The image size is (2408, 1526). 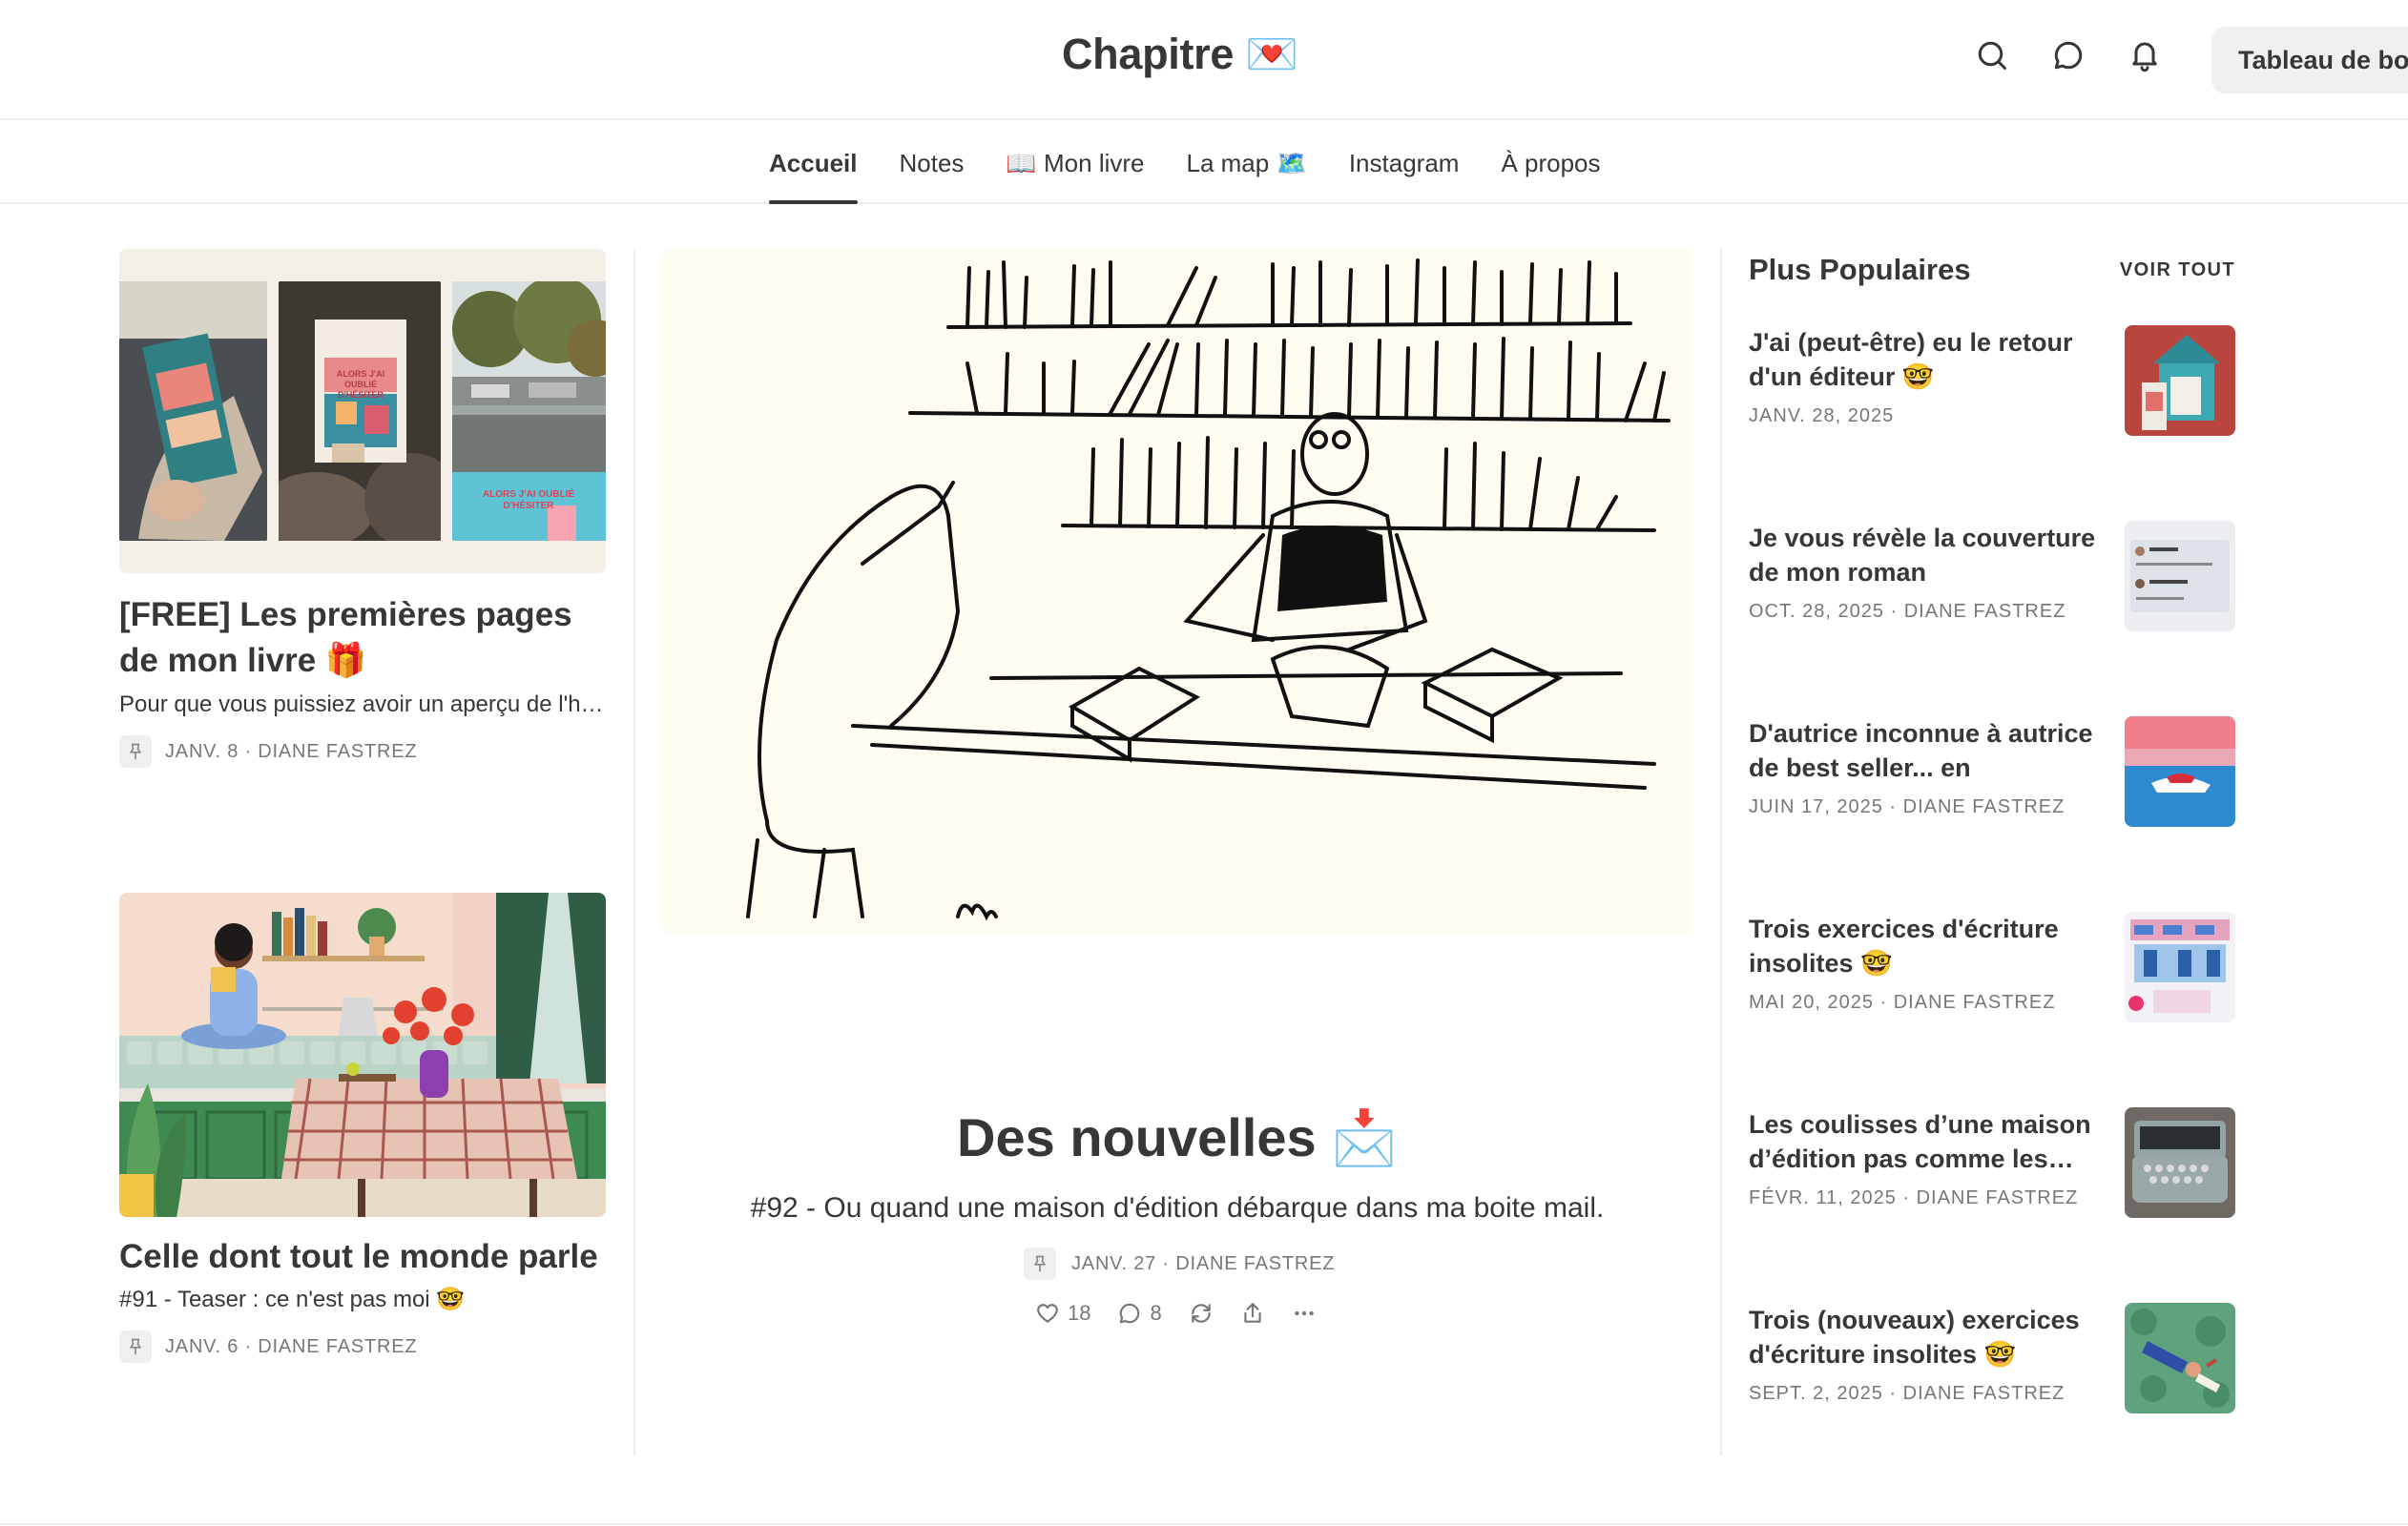 I want to click on post-subtitle: #91 - Teaser : ce n'est pas moi 🤓, so click(x=292, y=1299).